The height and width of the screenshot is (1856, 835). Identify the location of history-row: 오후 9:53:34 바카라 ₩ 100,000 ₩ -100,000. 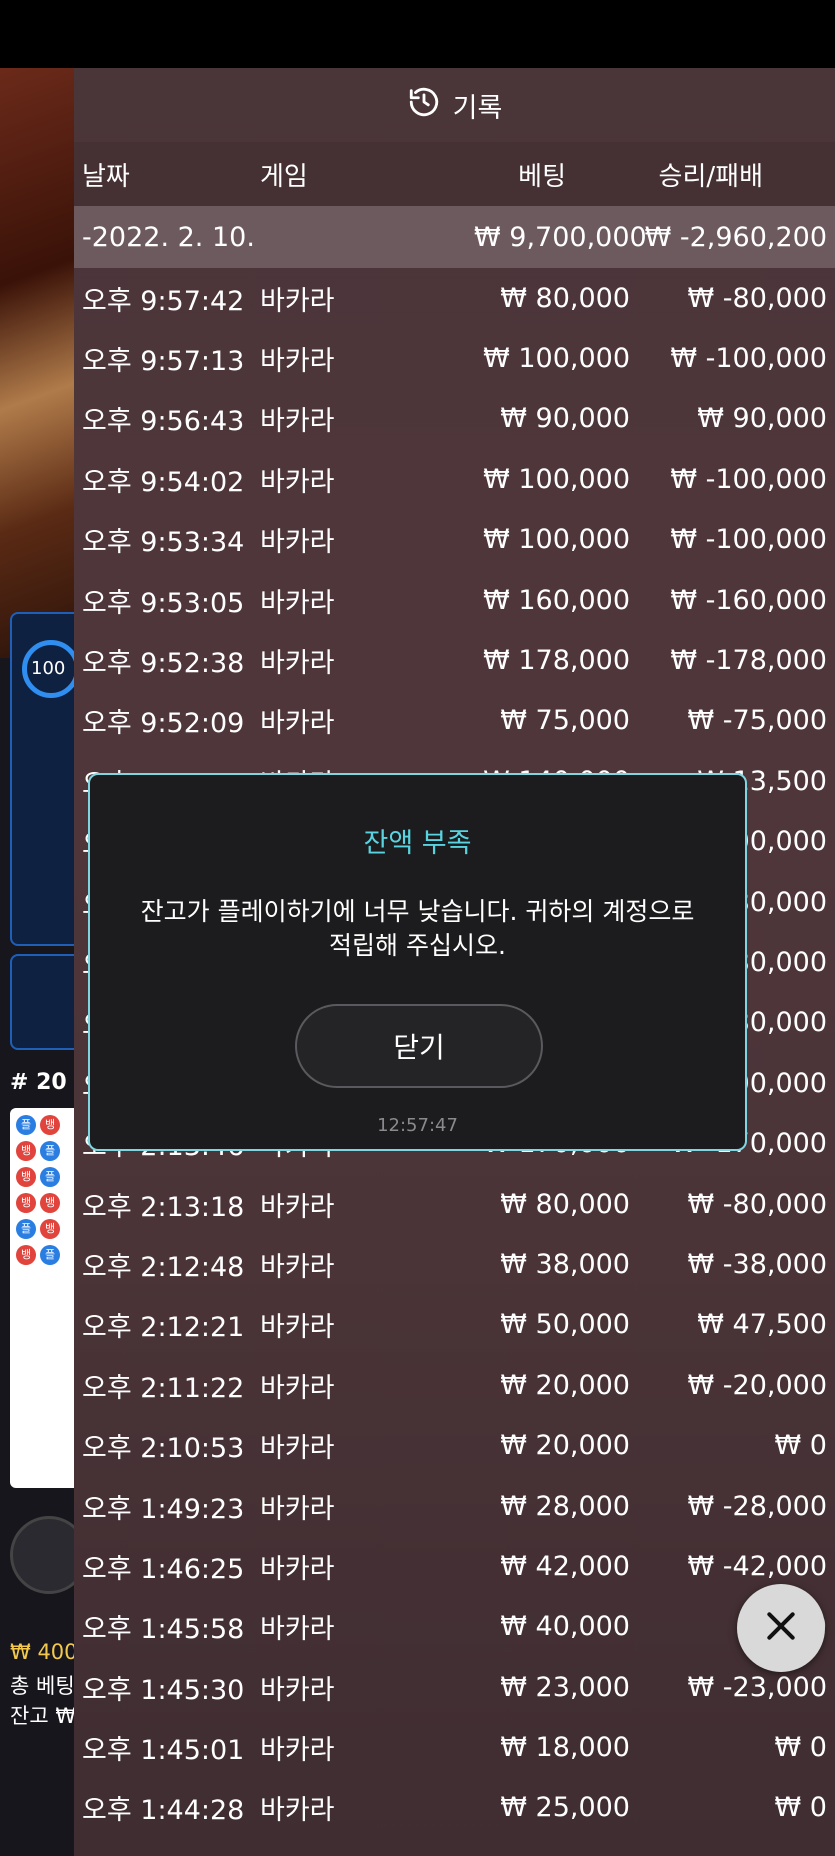
(454, 540).